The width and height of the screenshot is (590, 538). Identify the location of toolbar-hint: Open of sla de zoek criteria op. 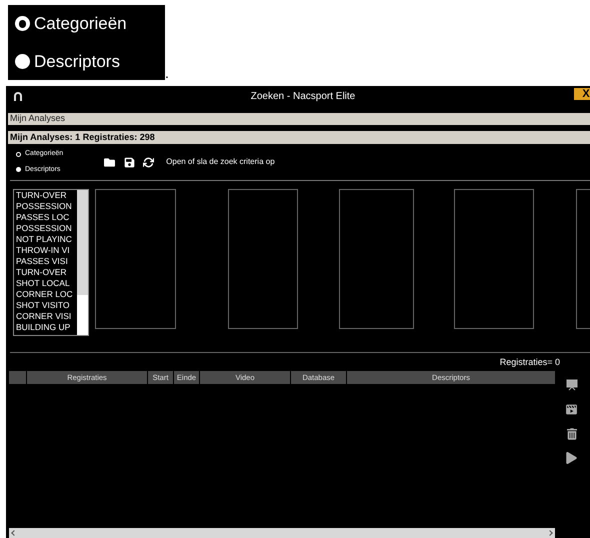
(220, 162).